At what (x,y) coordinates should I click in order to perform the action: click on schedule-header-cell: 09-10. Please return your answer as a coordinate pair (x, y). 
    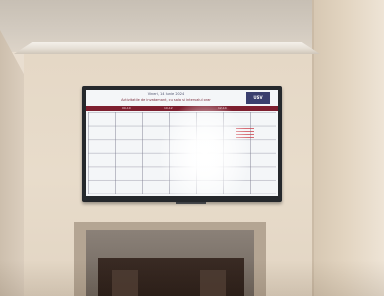
    Looking at the image, I should click on (126, 108).